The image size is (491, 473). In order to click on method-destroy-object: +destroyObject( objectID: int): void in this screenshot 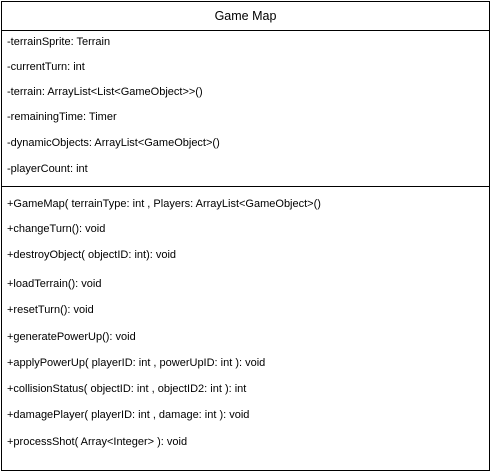, I will do `click(92, 255)`.